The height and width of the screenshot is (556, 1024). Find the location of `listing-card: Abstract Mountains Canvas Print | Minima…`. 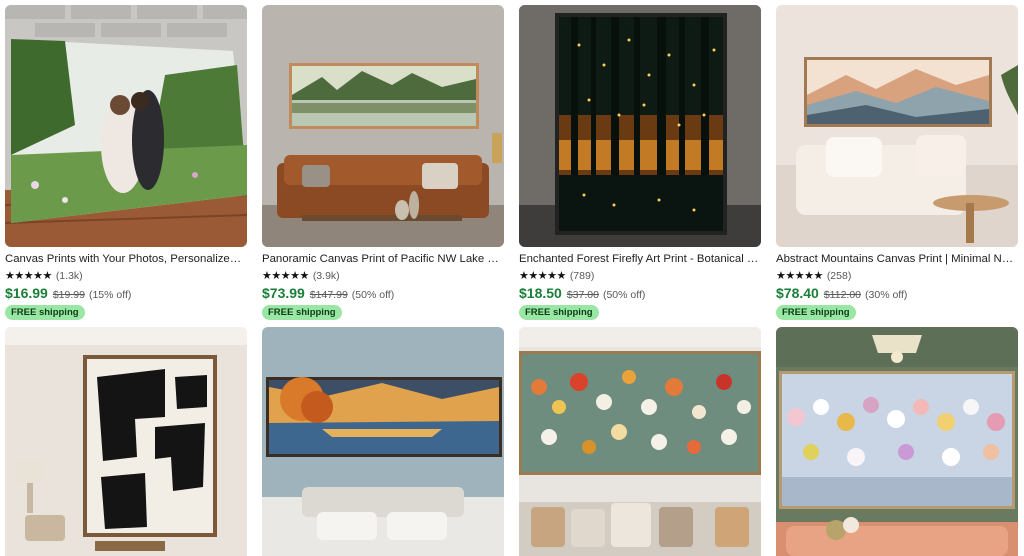

listing-card: Abstract Mountains Canvas Print | Minima… is located at coordinates (897, 162).